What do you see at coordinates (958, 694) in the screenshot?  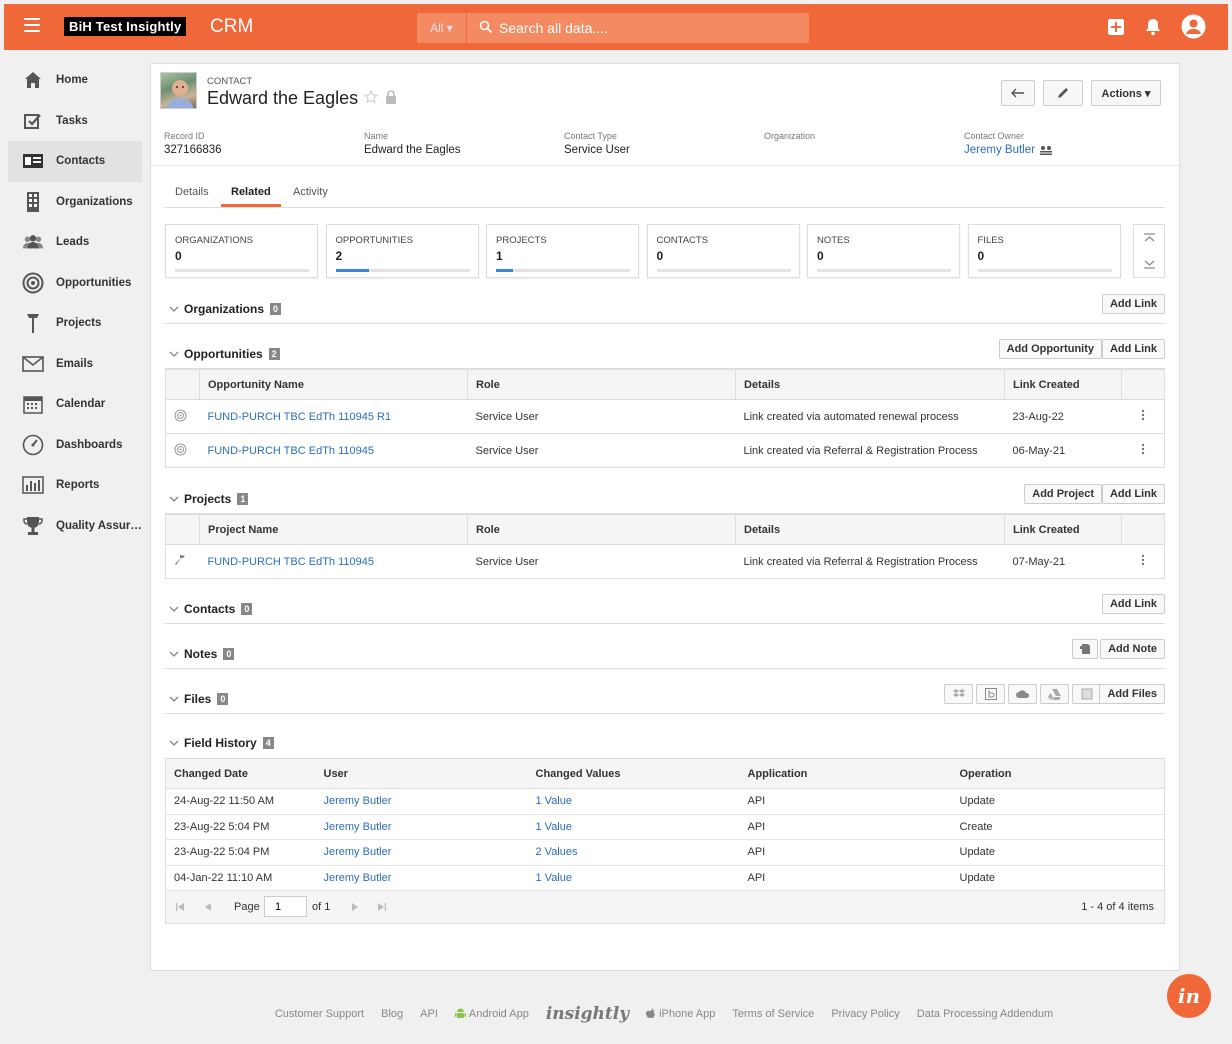 I see `dropbox-button` at bounding box center [958, 694].